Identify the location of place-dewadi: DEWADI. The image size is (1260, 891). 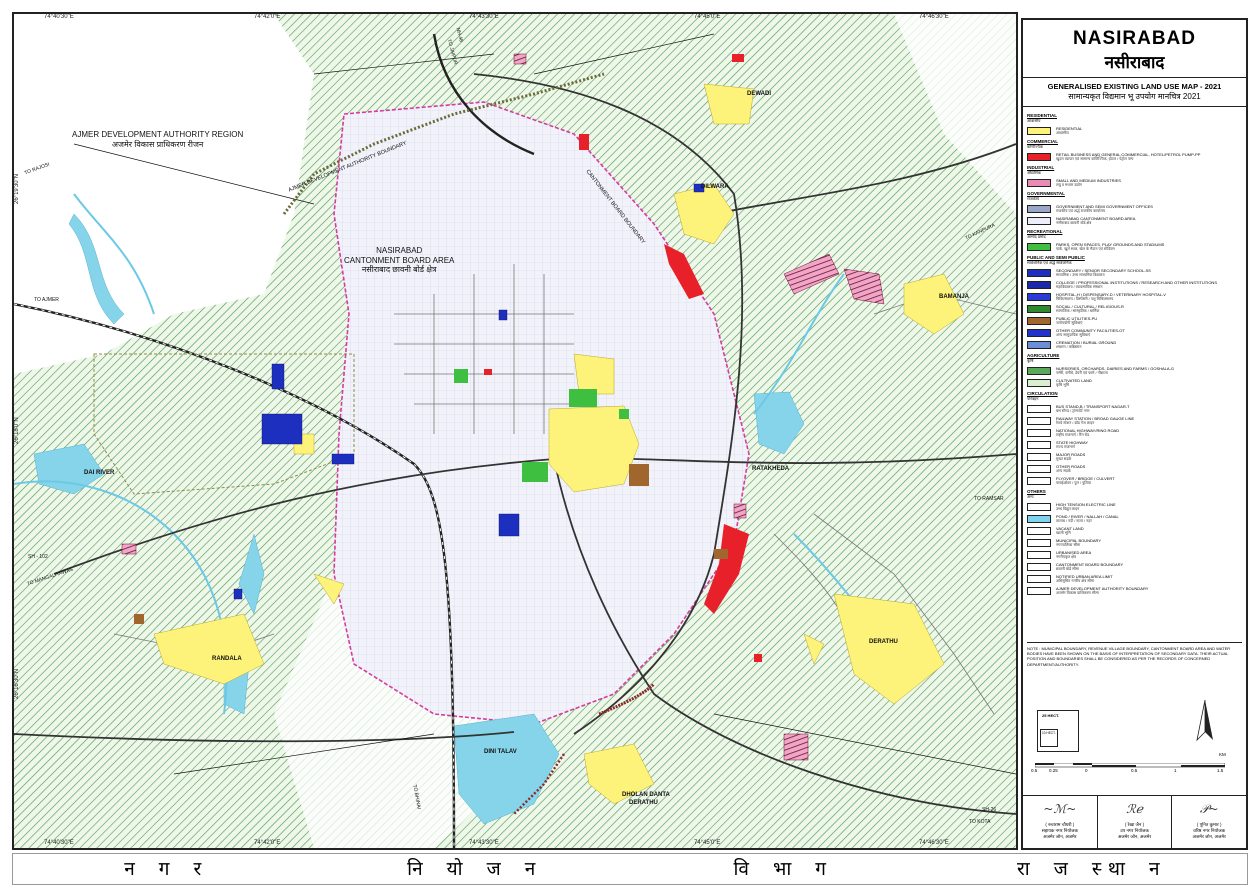
(759, 94).